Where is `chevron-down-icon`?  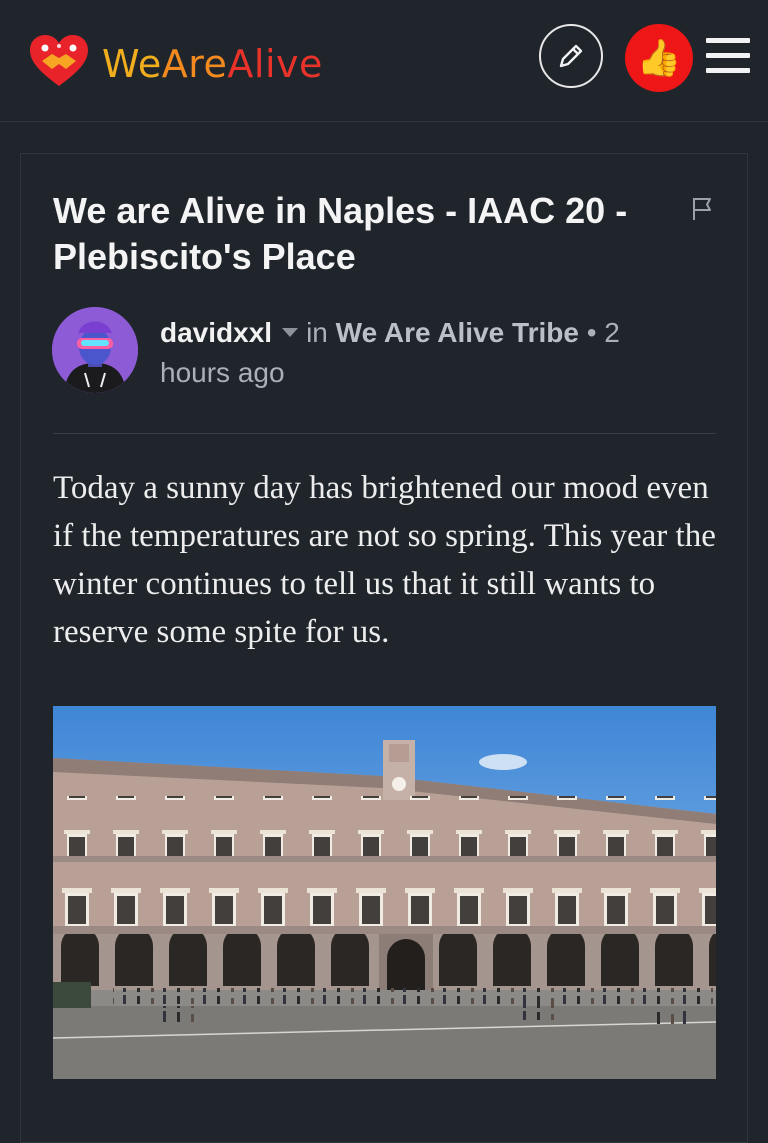
chevron-down-icon is located at coordinates (290, 333).